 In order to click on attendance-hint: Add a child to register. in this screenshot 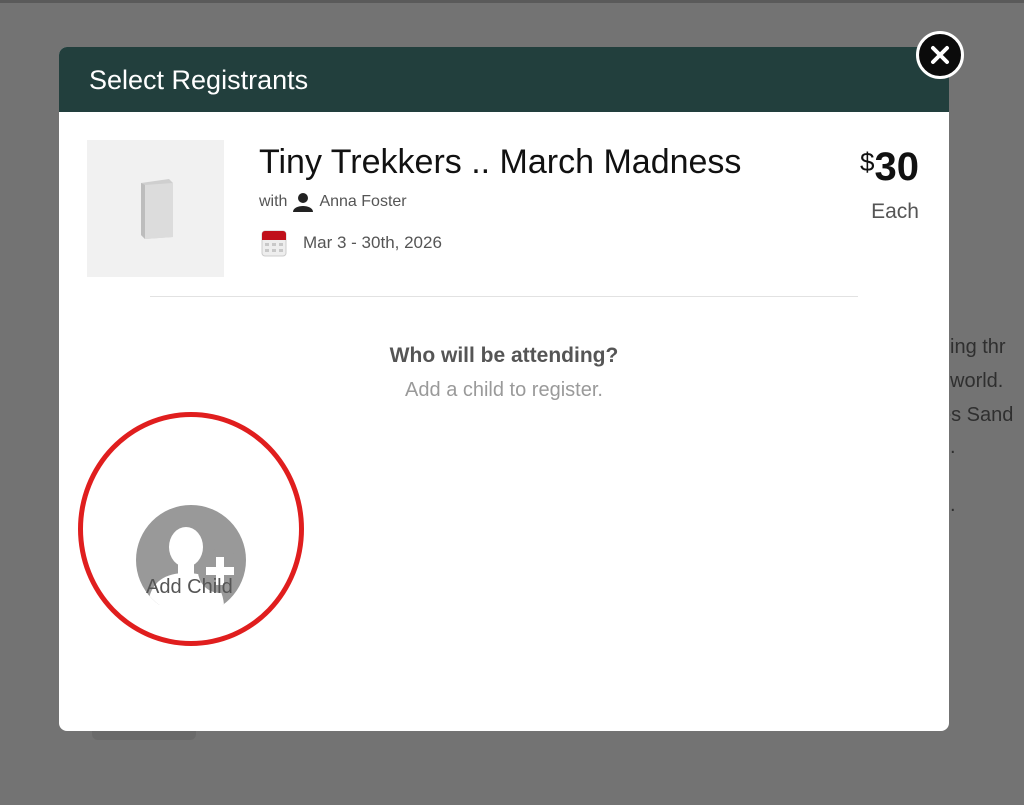, I will do `click(504, 390)`.